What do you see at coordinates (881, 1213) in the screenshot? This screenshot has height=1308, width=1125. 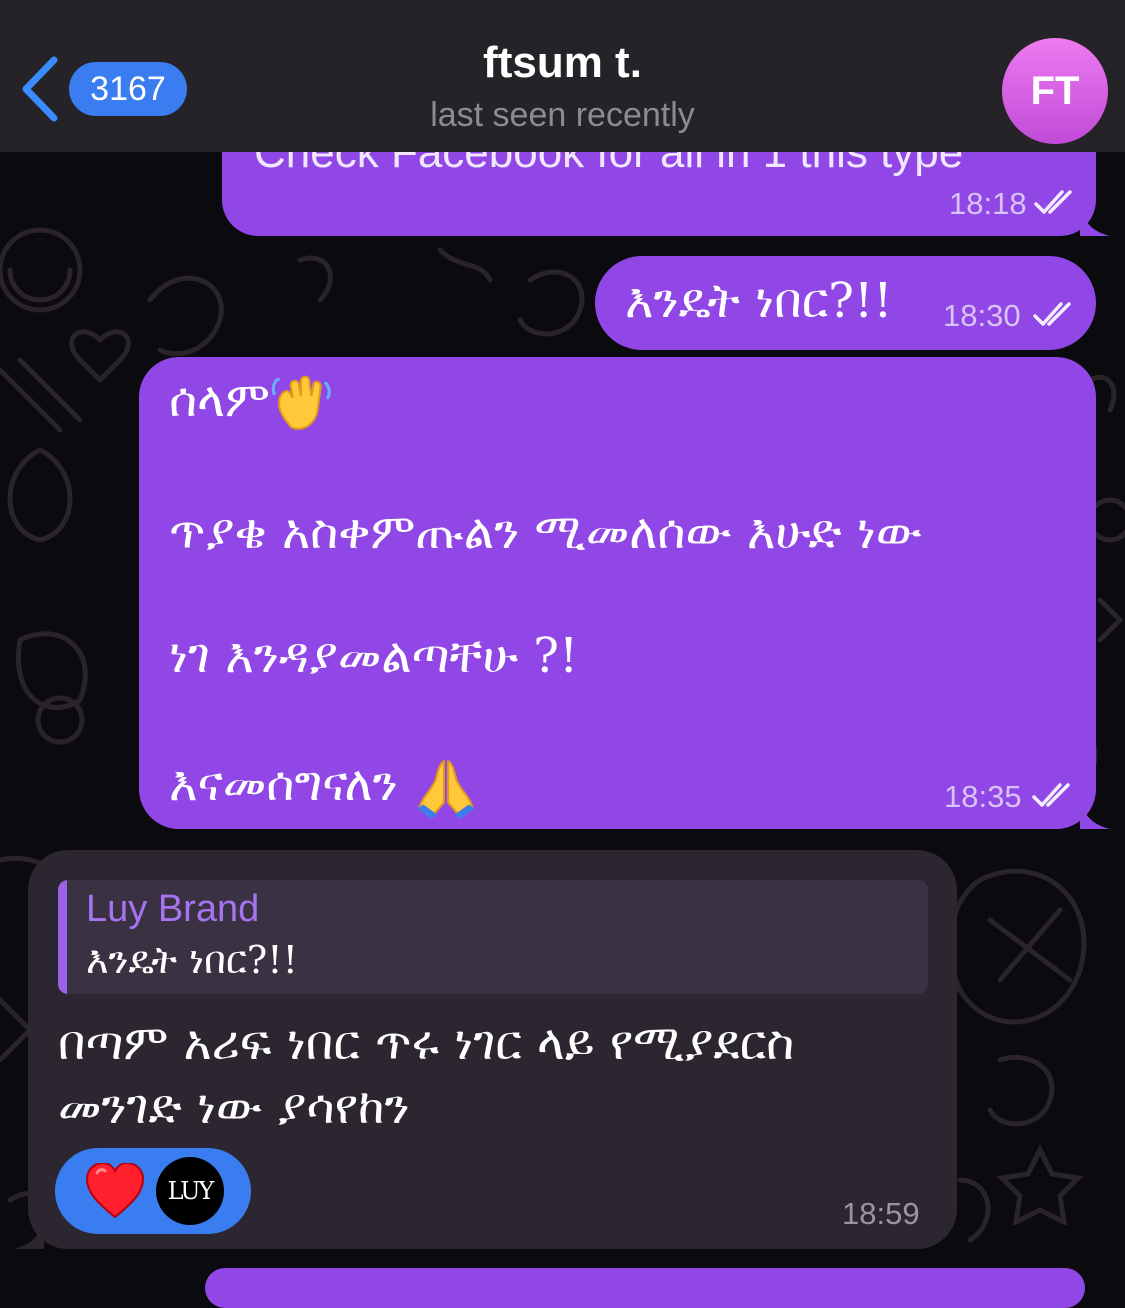 I see `message-time: 18:59` at bounding box center [881, 1213].